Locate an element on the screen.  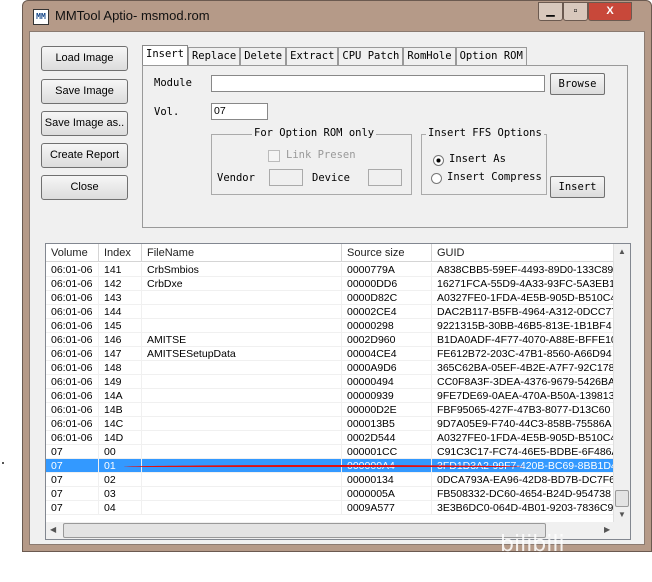
cell-source-size: 0000779A is located at coordinates (387, 269).